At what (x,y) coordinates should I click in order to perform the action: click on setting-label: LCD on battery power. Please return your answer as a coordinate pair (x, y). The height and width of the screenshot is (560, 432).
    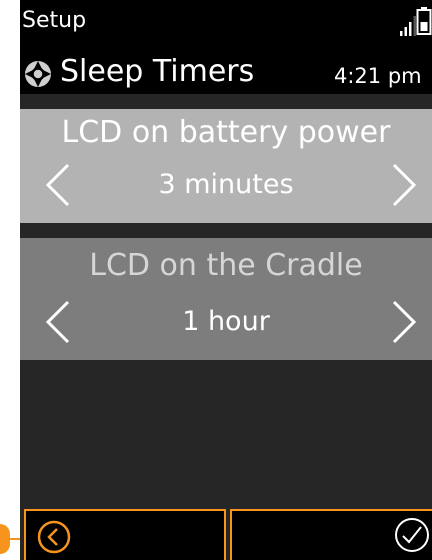
    Looking at the image, I should click on (226, 132).